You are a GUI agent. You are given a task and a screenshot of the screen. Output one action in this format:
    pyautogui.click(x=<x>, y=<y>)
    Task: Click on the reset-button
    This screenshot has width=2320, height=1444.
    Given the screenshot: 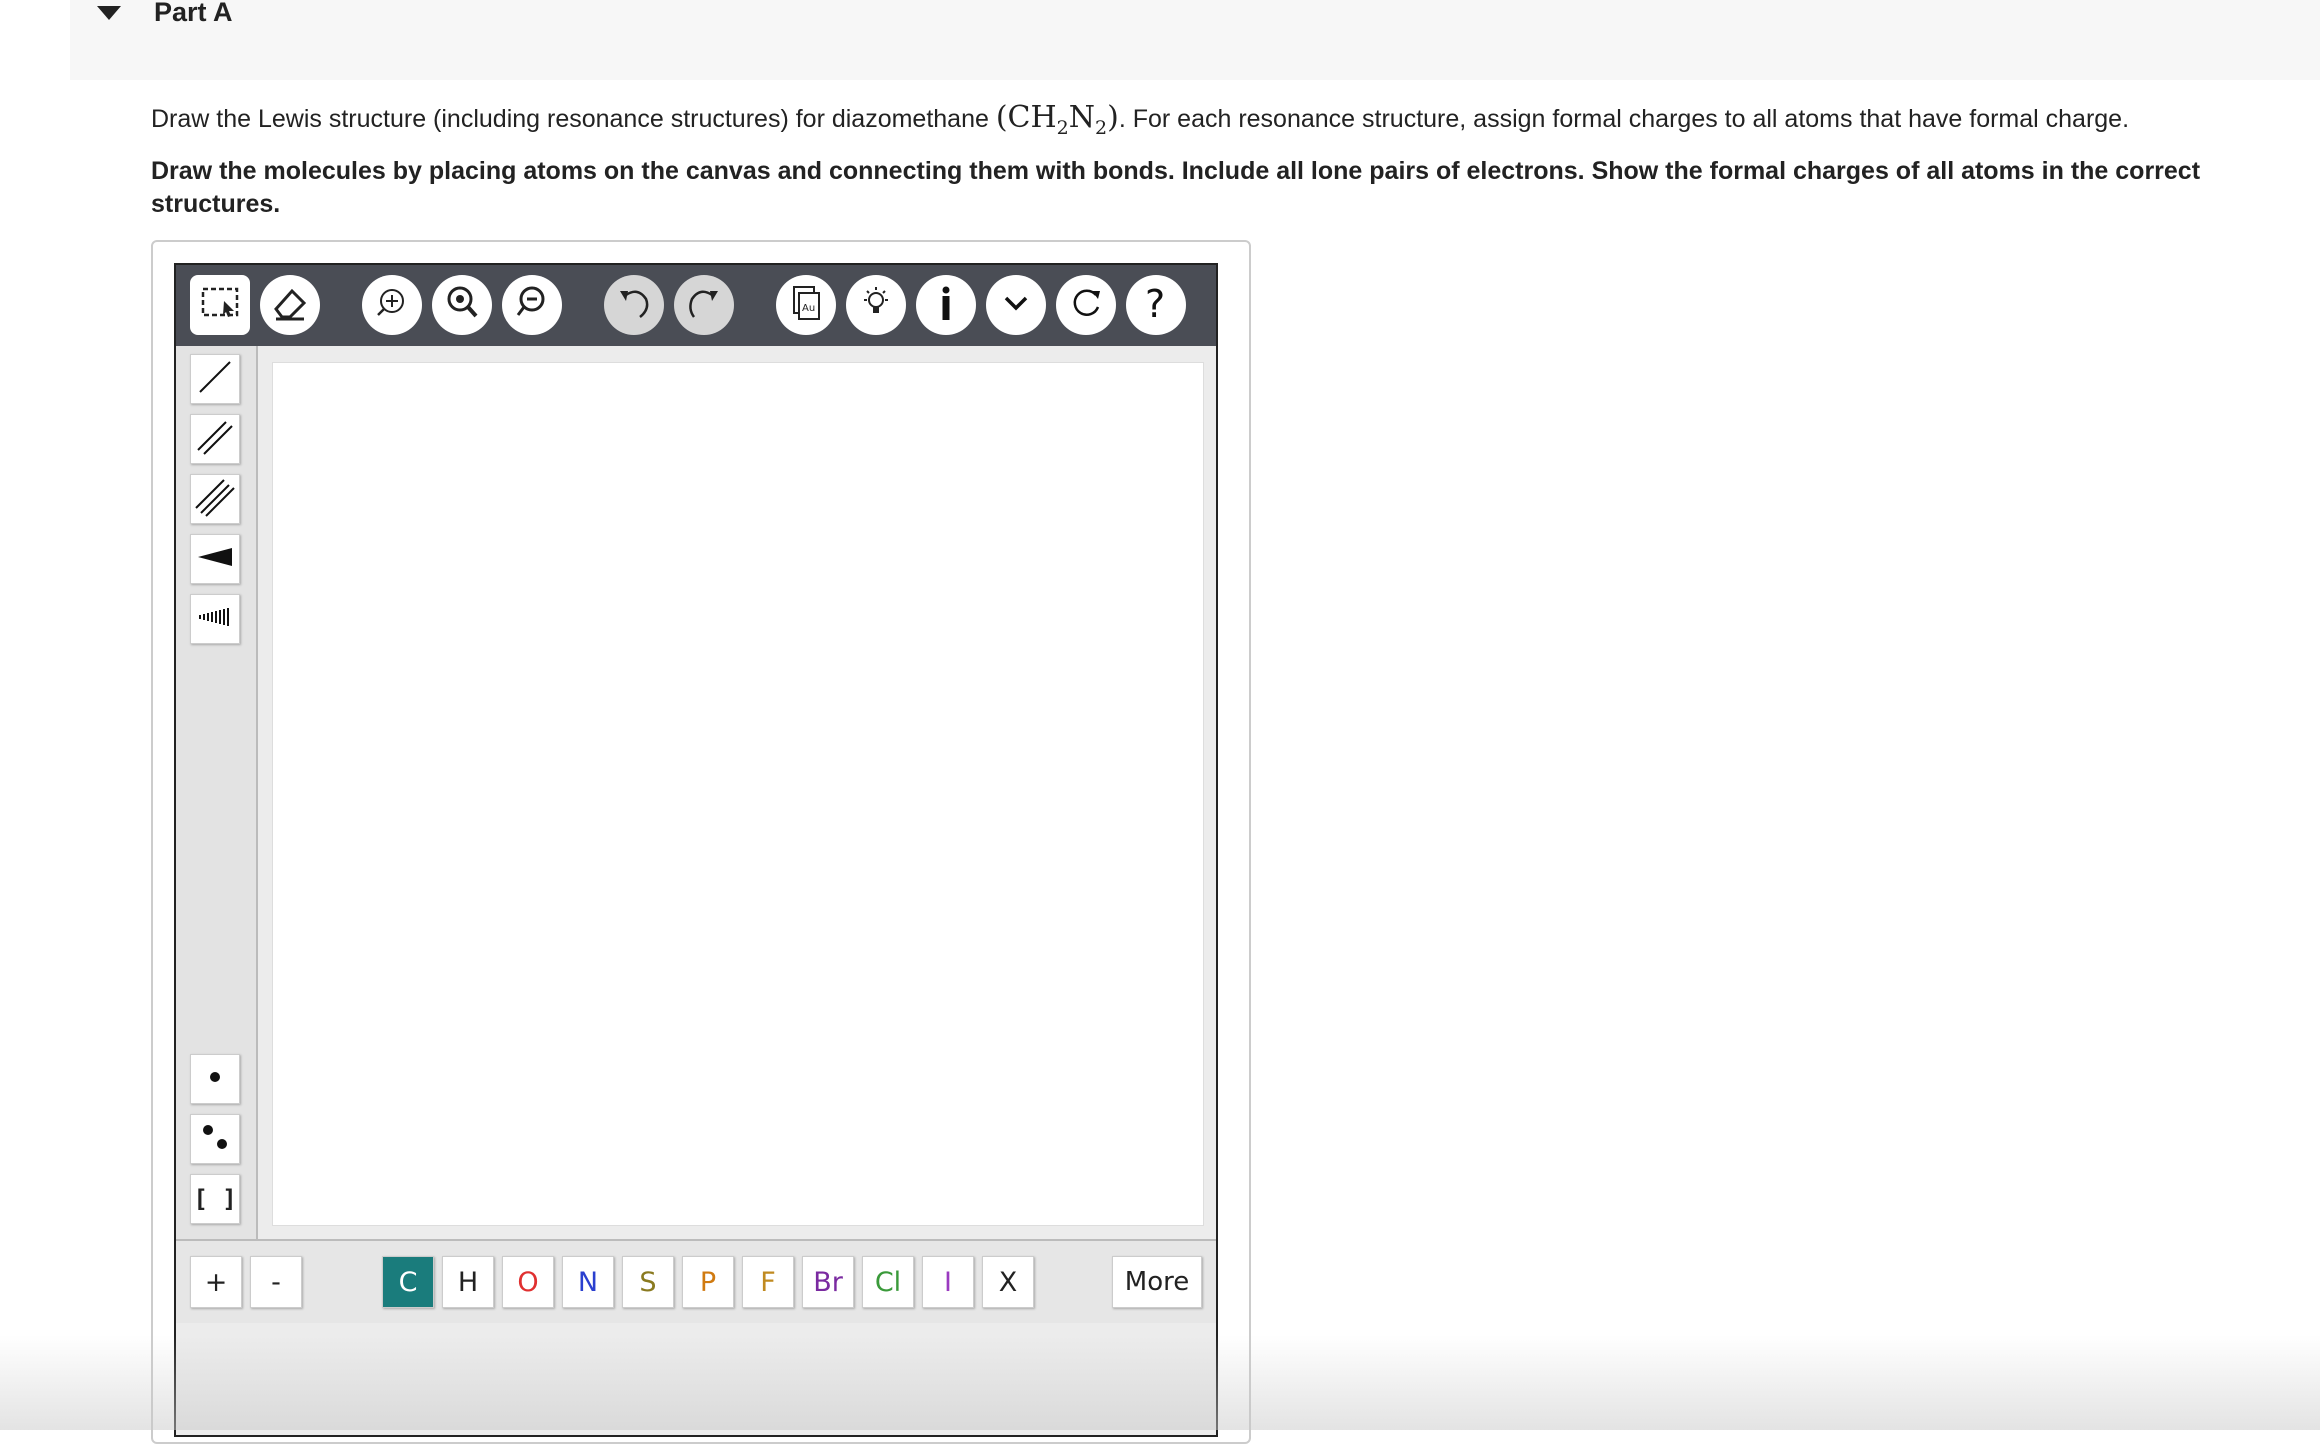 What is the action you would take?
    pyautogui.click(x=1086, y=305)
    